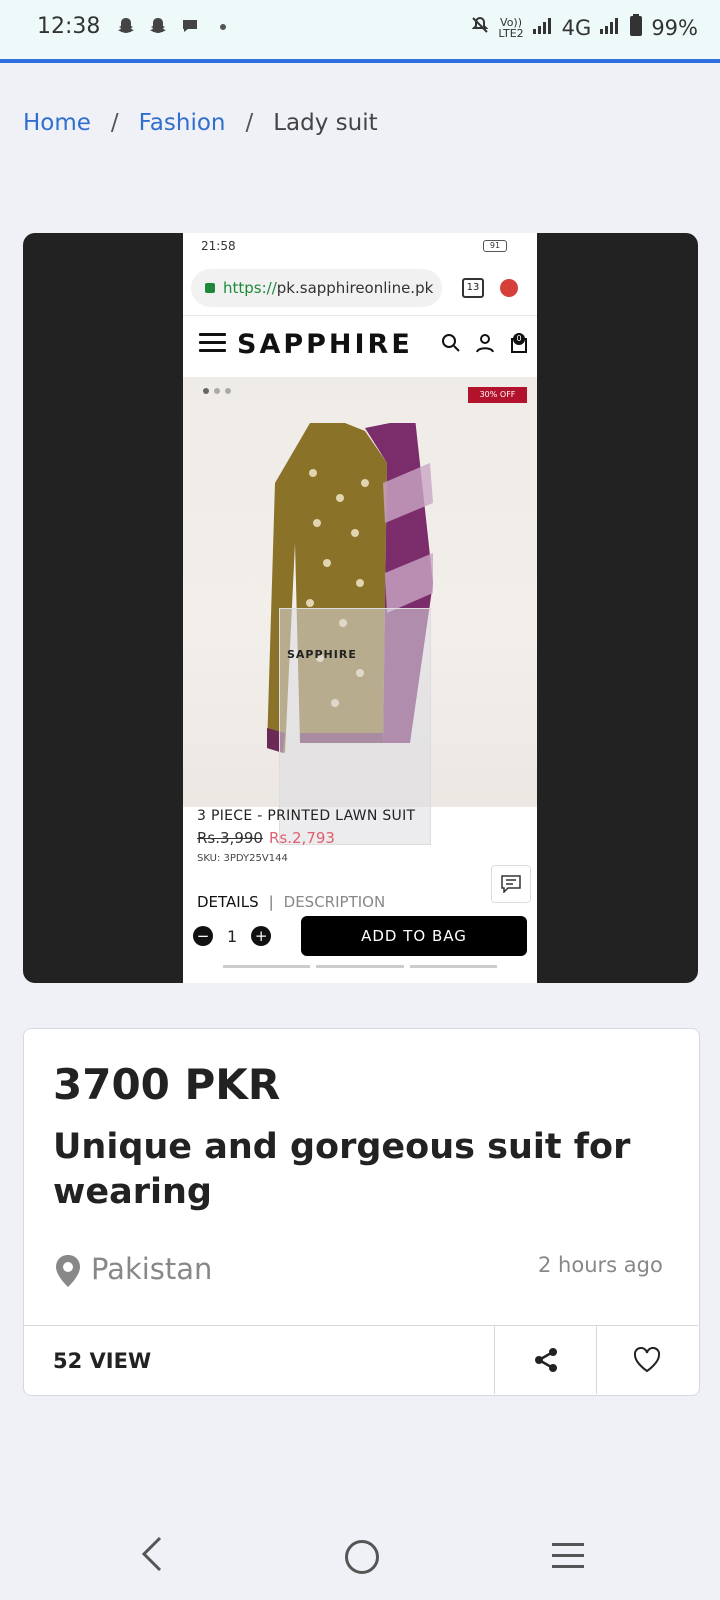  I want to click on nested-brand-logo: SAPPHIRE, so click(322, 654).